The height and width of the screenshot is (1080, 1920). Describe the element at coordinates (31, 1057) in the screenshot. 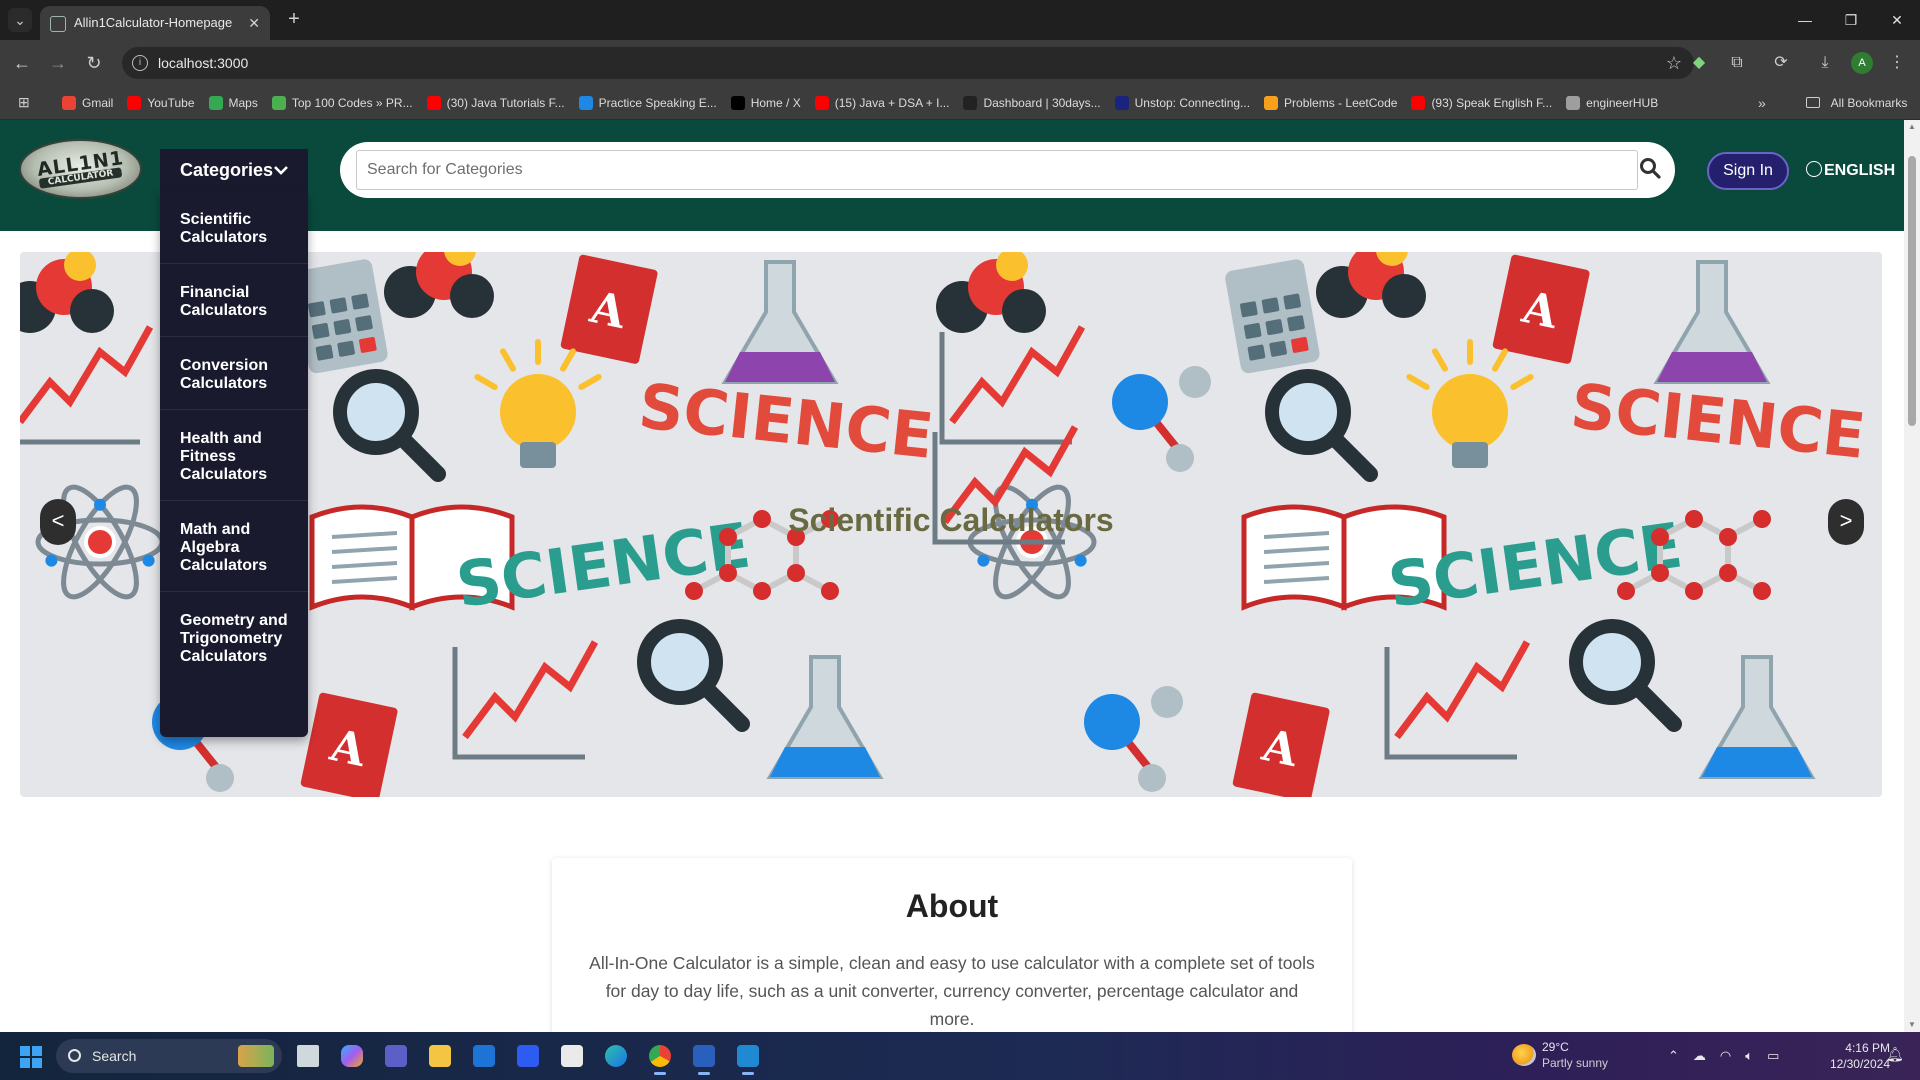

I see `windows-start-icon` at that location.